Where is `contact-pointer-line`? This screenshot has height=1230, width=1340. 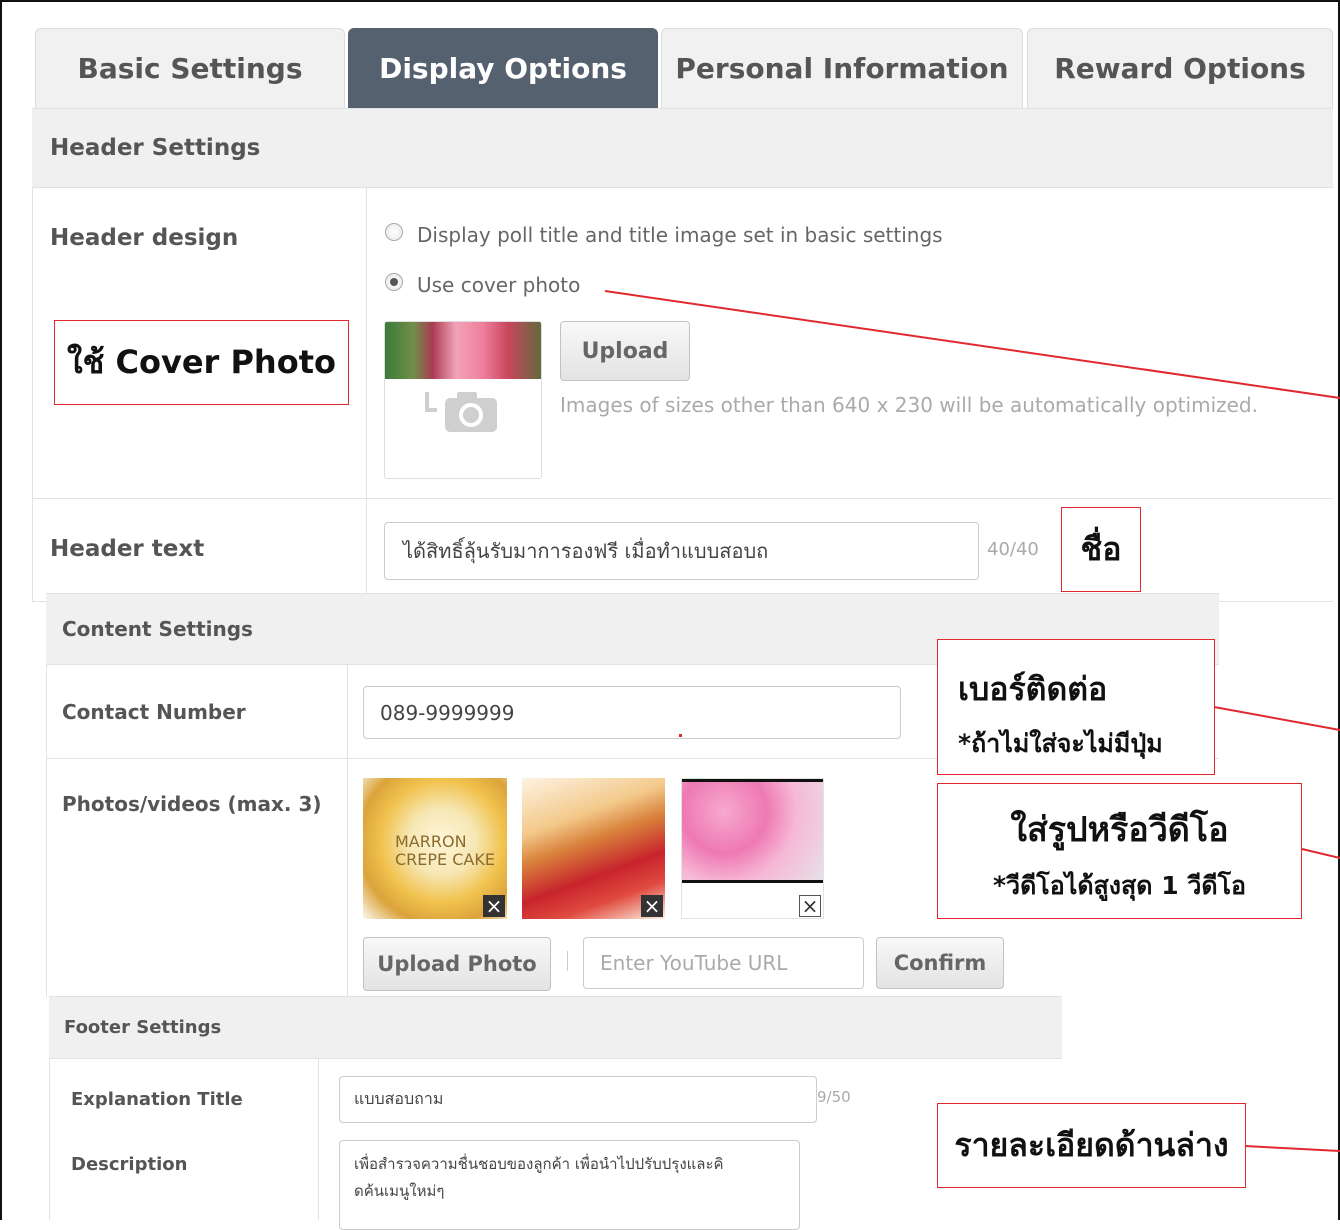 contact-pointer-line is located at coordinates (1276, 718).